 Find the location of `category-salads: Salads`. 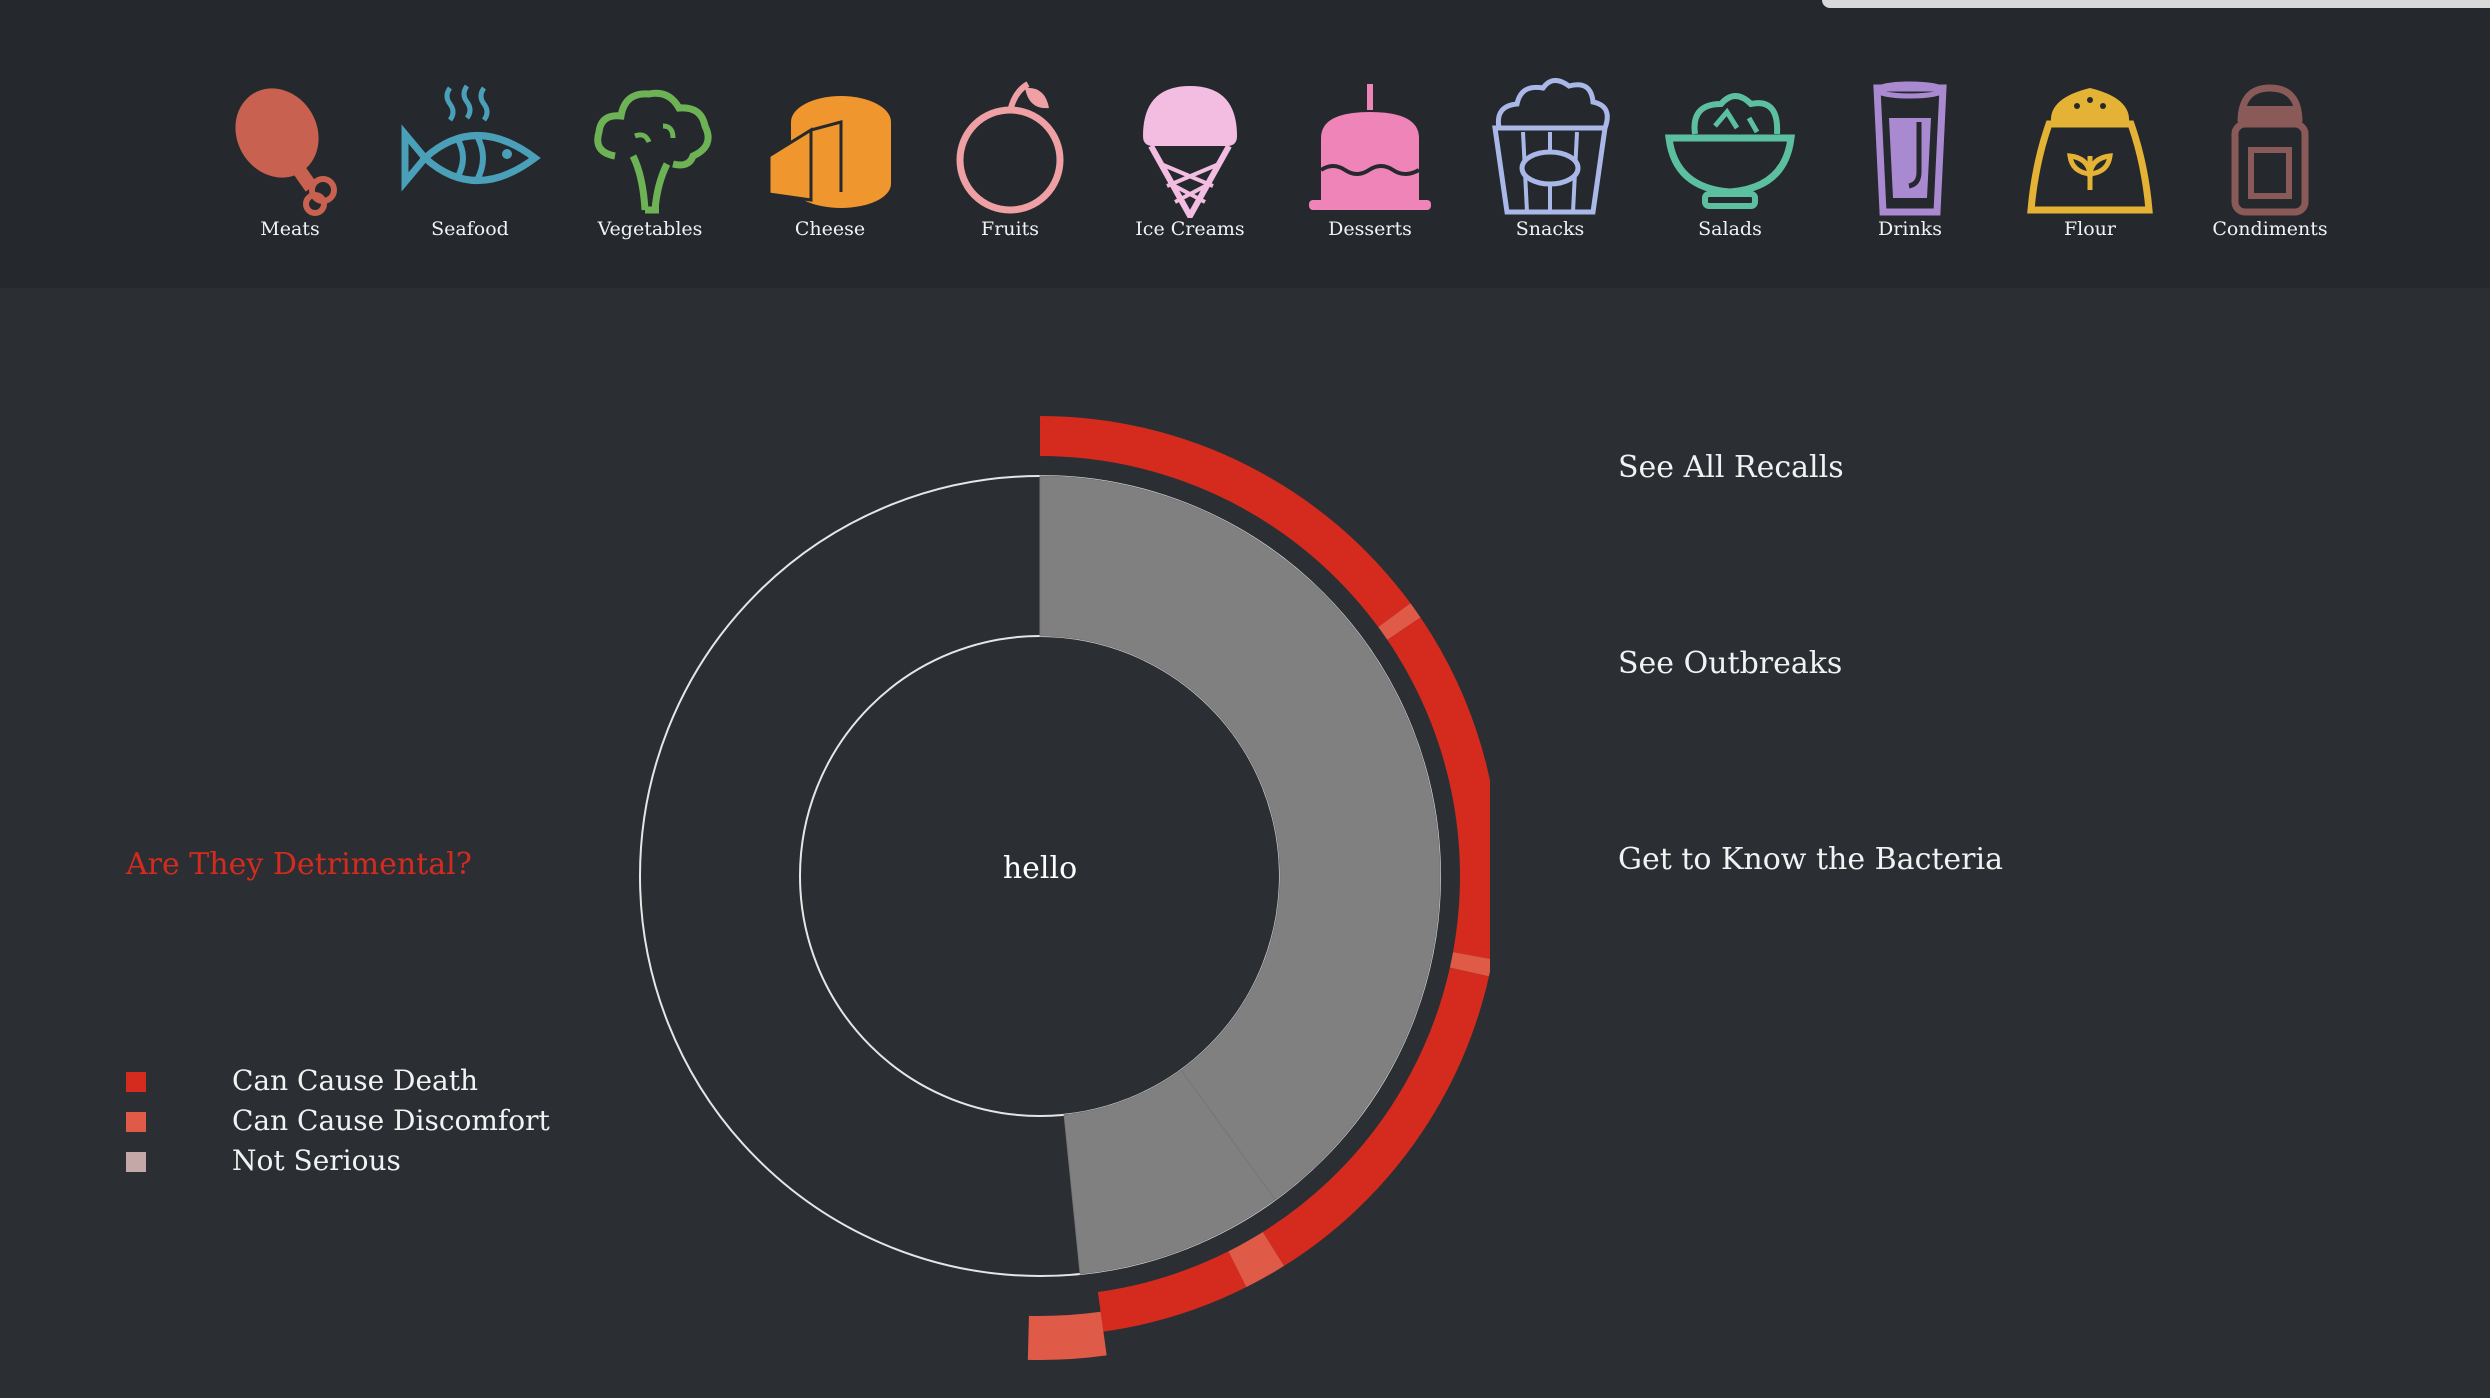

category-salads: Salads is located at coordinates (1730, 163).